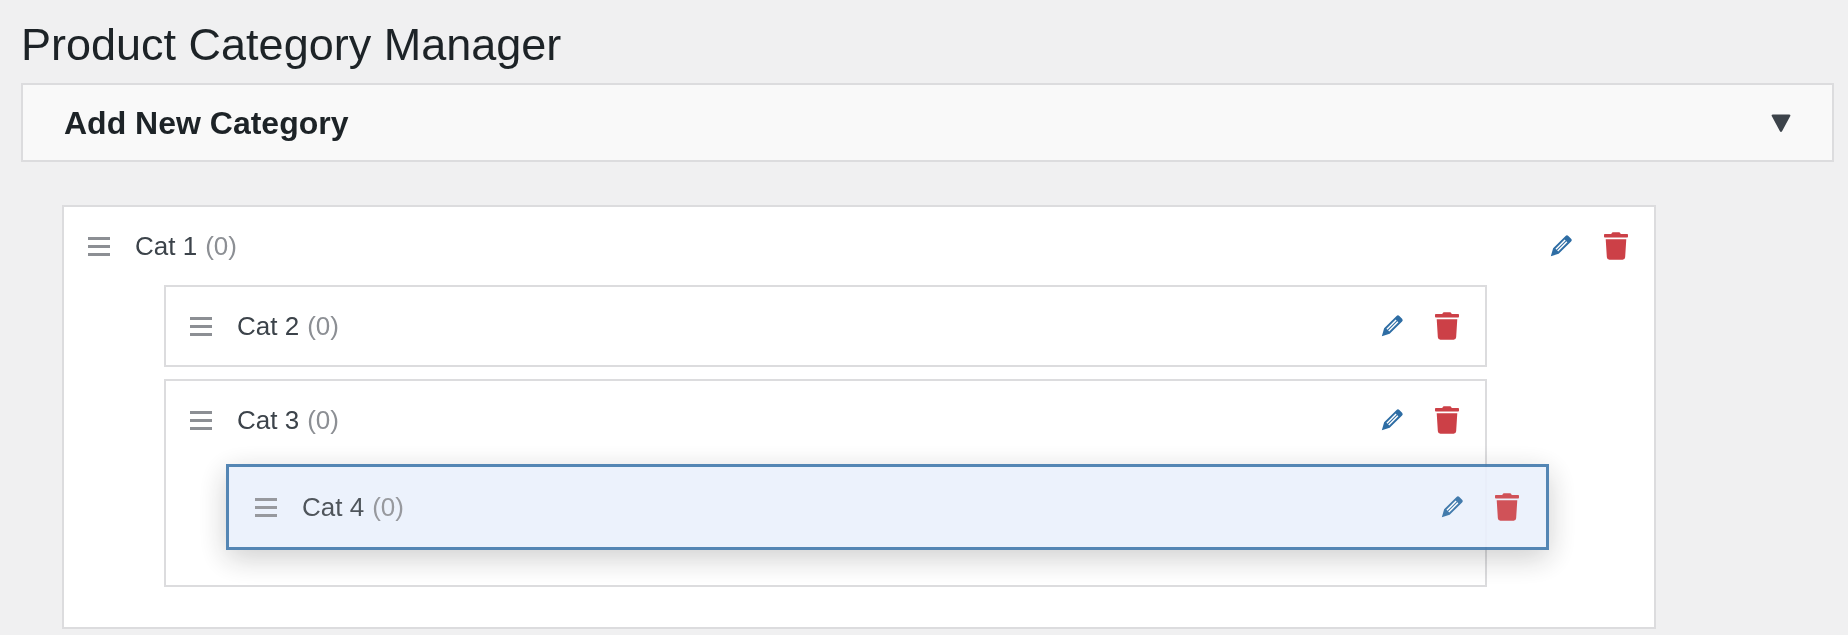  I want to click on panel-title: Add New Category, so click(206, 123).